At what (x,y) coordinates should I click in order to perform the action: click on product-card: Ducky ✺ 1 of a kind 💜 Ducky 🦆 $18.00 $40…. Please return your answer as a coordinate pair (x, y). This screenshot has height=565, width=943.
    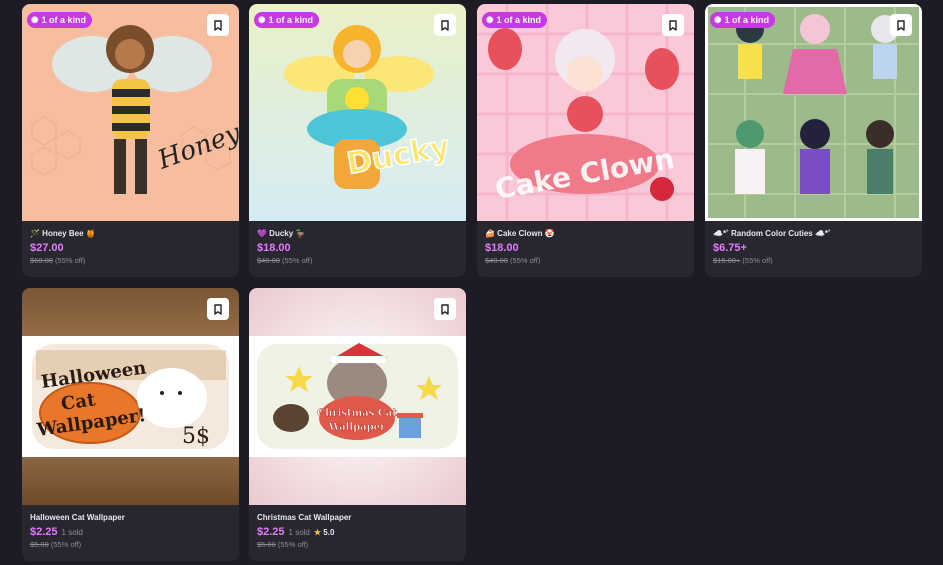
    Looking at the image, I should click on (357, 140).